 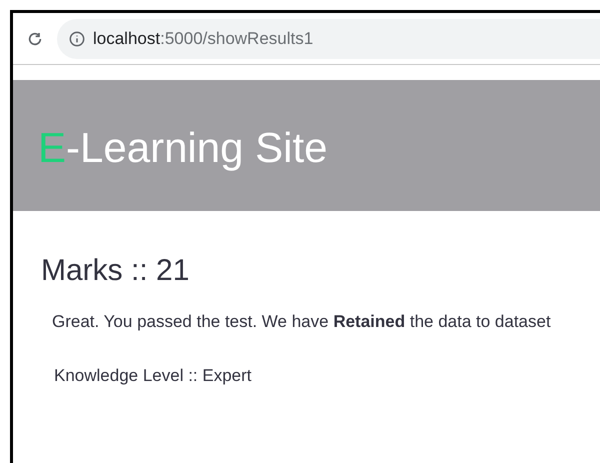 What do you see at coordinates (203, 39) in the screenshot?
I see `url-text: localhost:5000/showResults1` at bounding box center [203, 39].